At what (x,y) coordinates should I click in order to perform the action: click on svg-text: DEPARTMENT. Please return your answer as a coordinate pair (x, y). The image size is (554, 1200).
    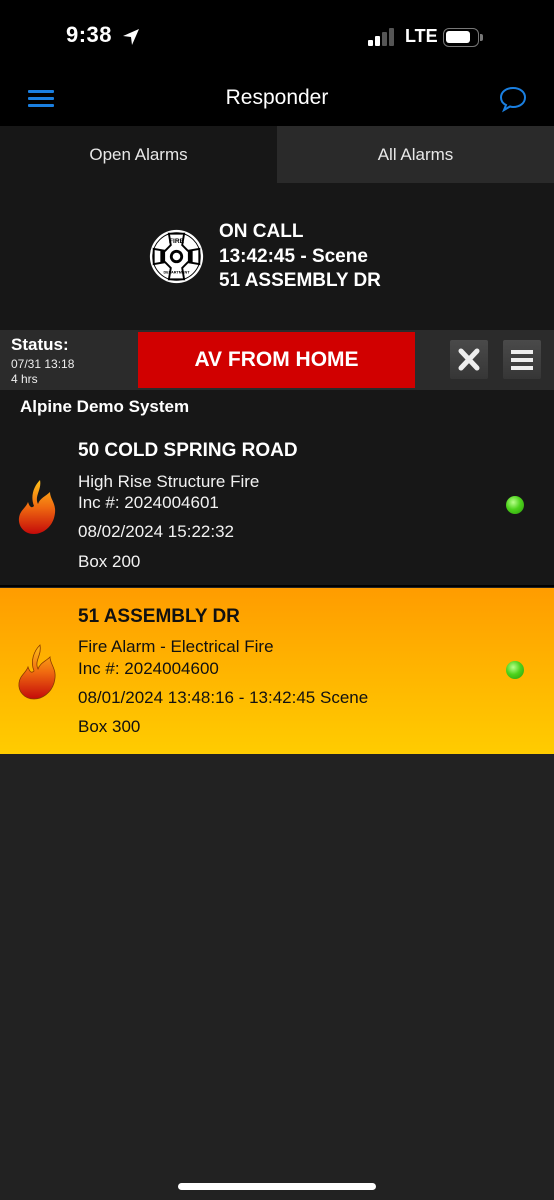
    Looking at the image, I should click on (176, 273).